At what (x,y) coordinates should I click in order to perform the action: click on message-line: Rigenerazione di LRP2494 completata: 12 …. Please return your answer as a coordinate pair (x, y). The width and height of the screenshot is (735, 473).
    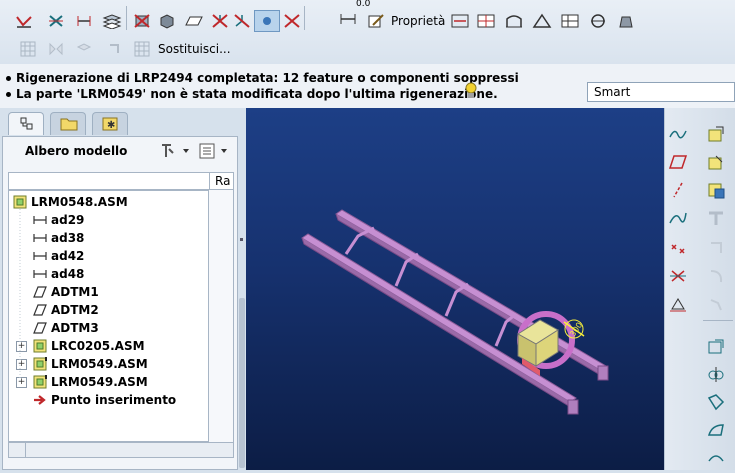
    Looking at the image, I should click on (262, 78).